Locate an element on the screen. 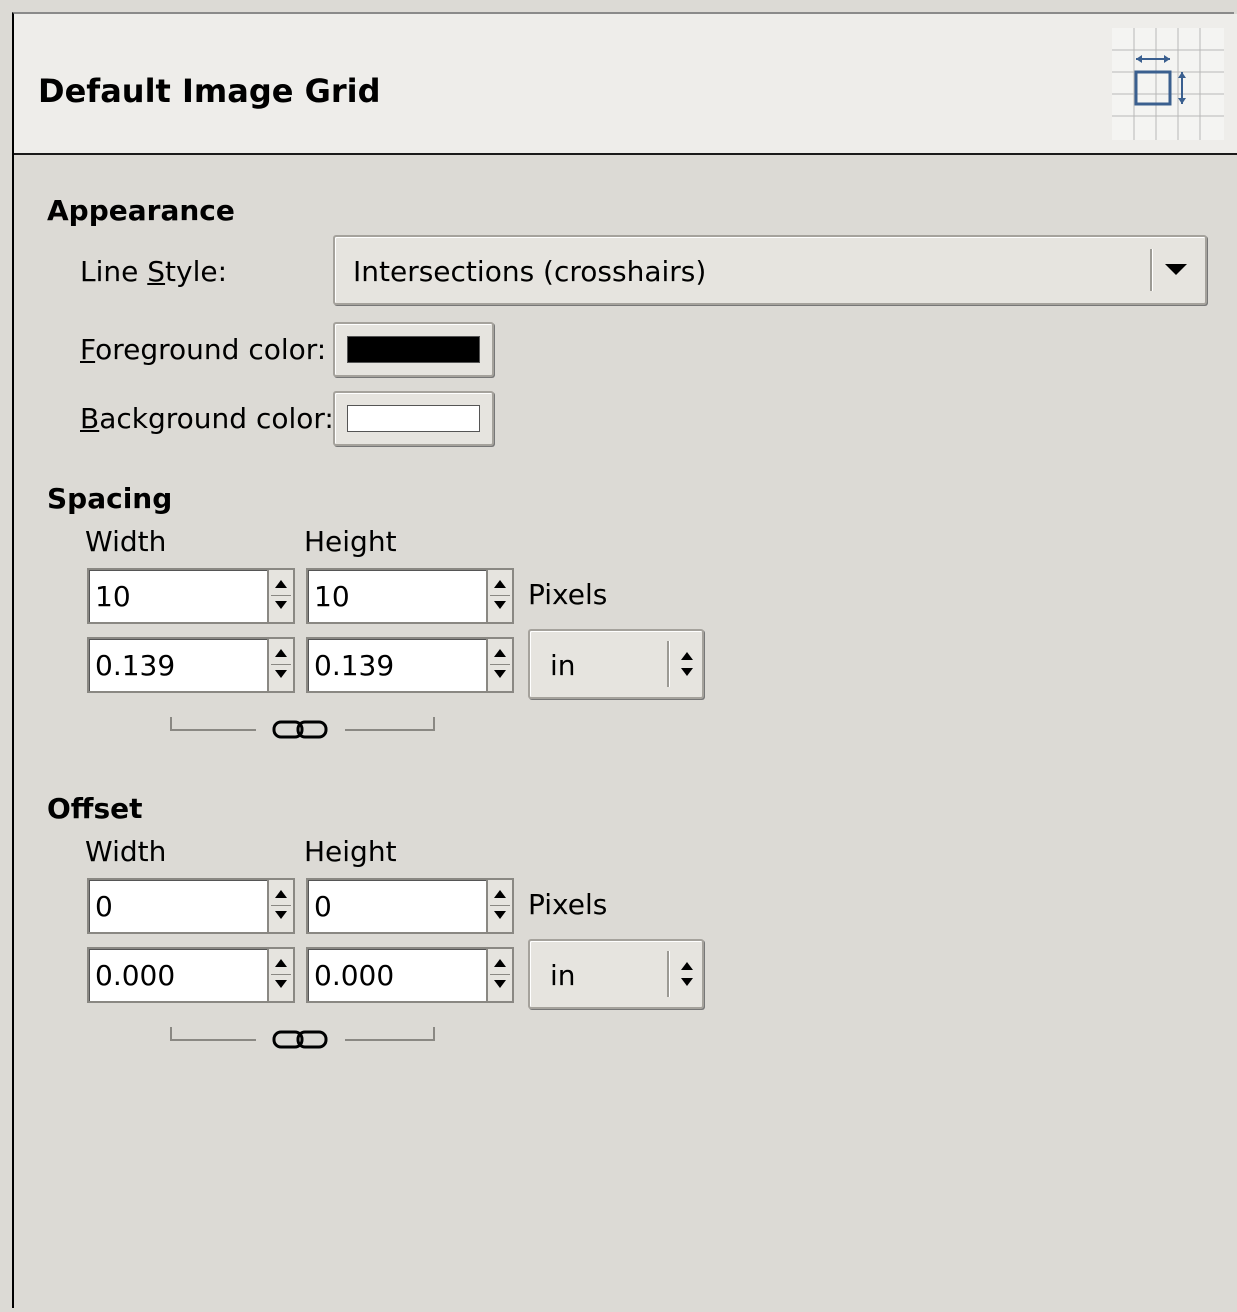 The width and height of the screenshot is (1237, 1312). spacing-height-pixels-input: 10 is located at coordinates (410, 596).